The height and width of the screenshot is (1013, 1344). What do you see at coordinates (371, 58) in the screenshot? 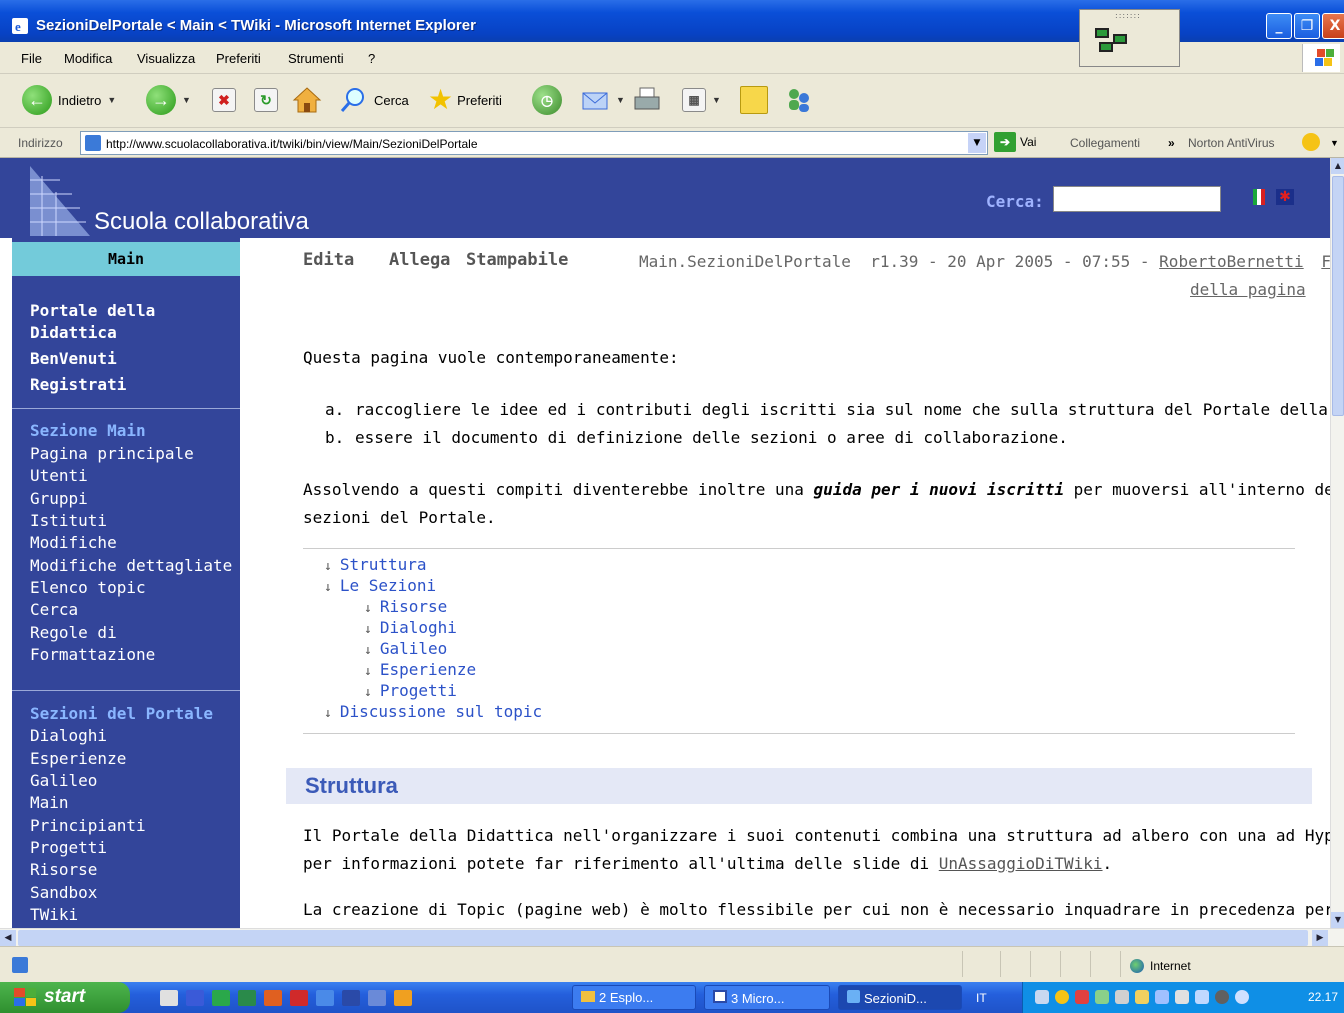
I see `menu-help: ?` at bounding box center [371, 58].